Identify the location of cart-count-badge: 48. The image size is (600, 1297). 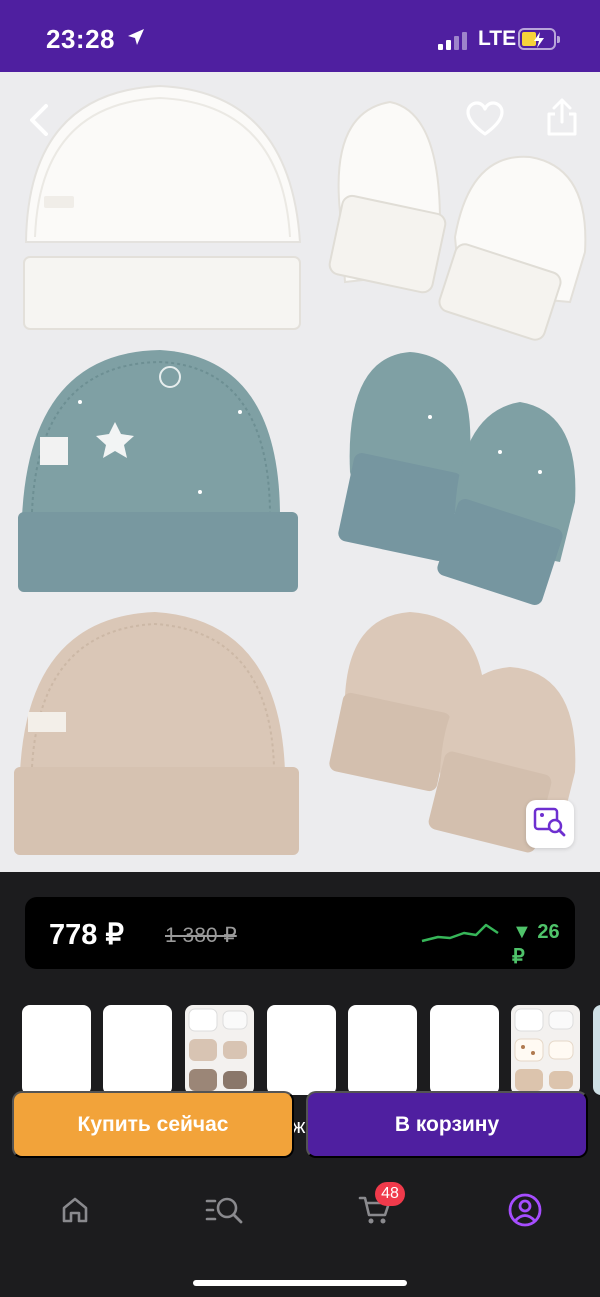
(390, 1194).